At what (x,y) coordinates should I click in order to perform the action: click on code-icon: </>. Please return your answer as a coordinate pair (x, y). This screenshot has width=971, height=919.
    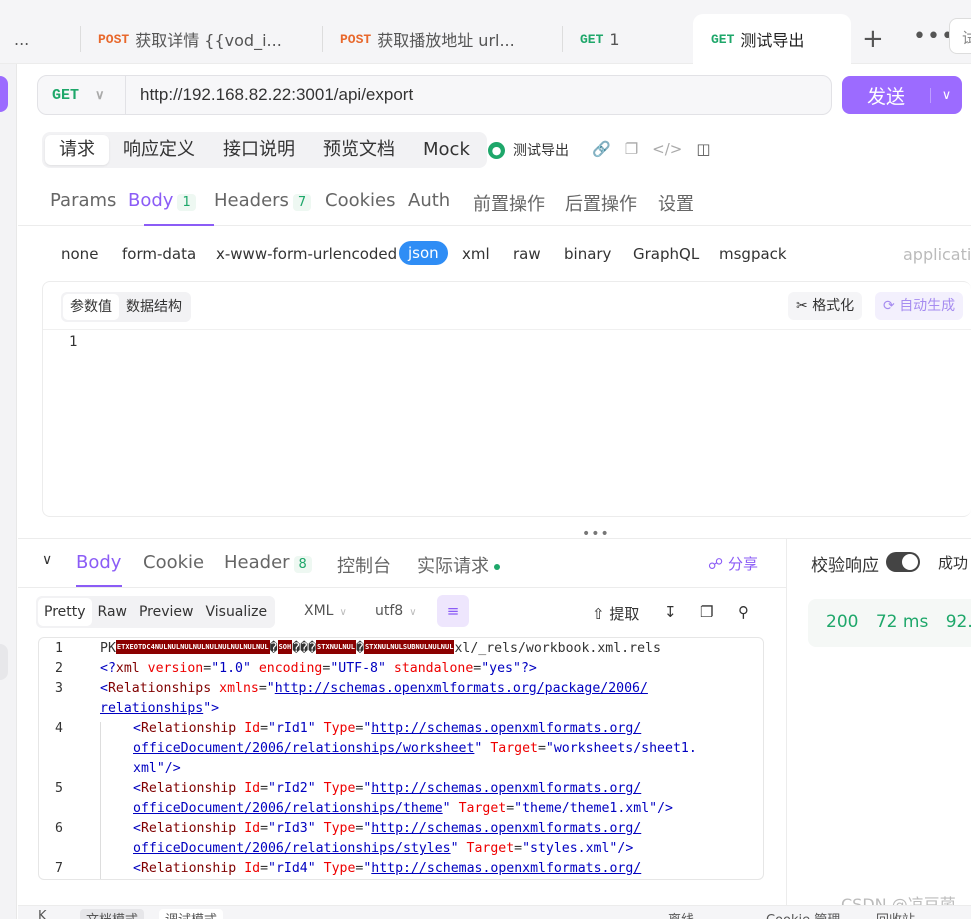
    Looking at the image, I should click on (667, 149).